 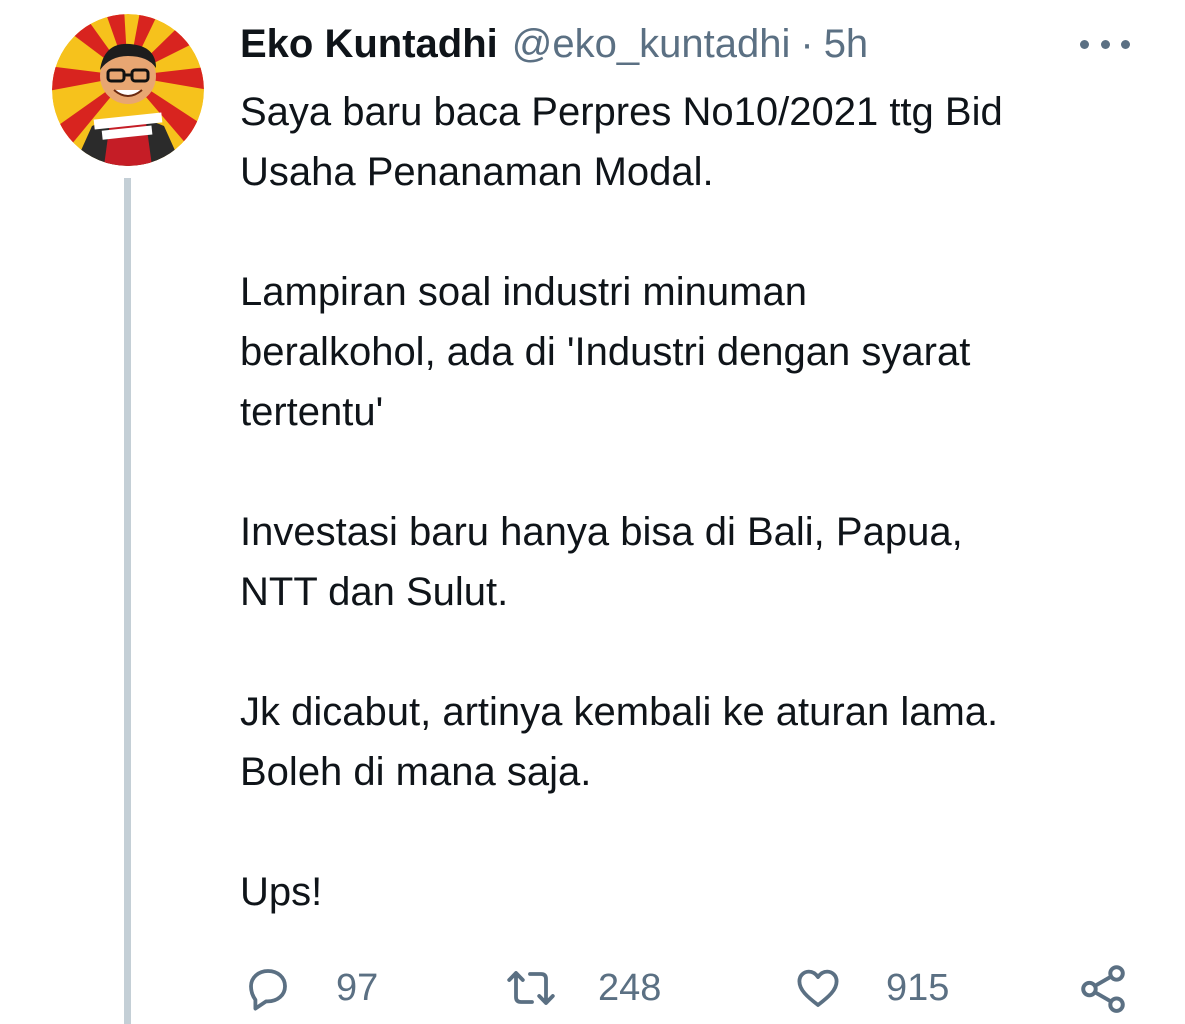 I want to click on retweet-button: 248, so click(x=583, y=988).